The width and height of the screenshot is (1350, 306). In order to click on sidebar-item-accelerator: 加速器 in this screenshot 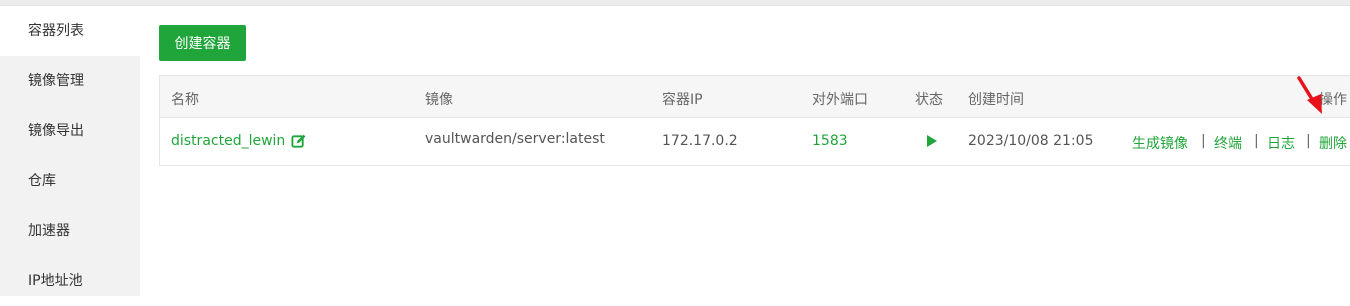, I will do `click(70, 231)`.